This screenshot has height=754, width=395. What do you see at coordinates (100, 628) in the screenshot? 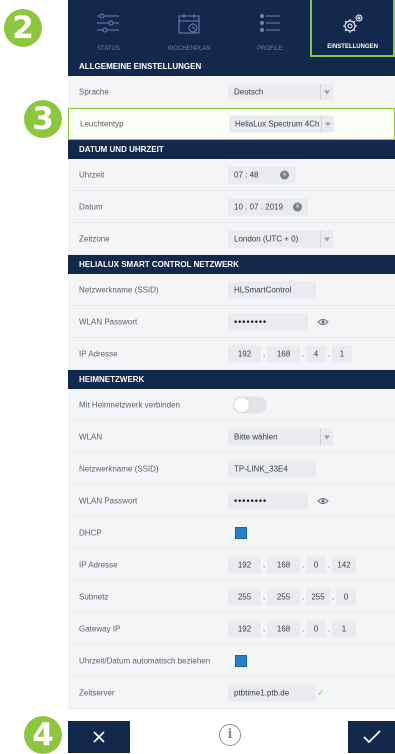
I see `home-gateway-label: Gateway IP` at bounding box center [100, 628].